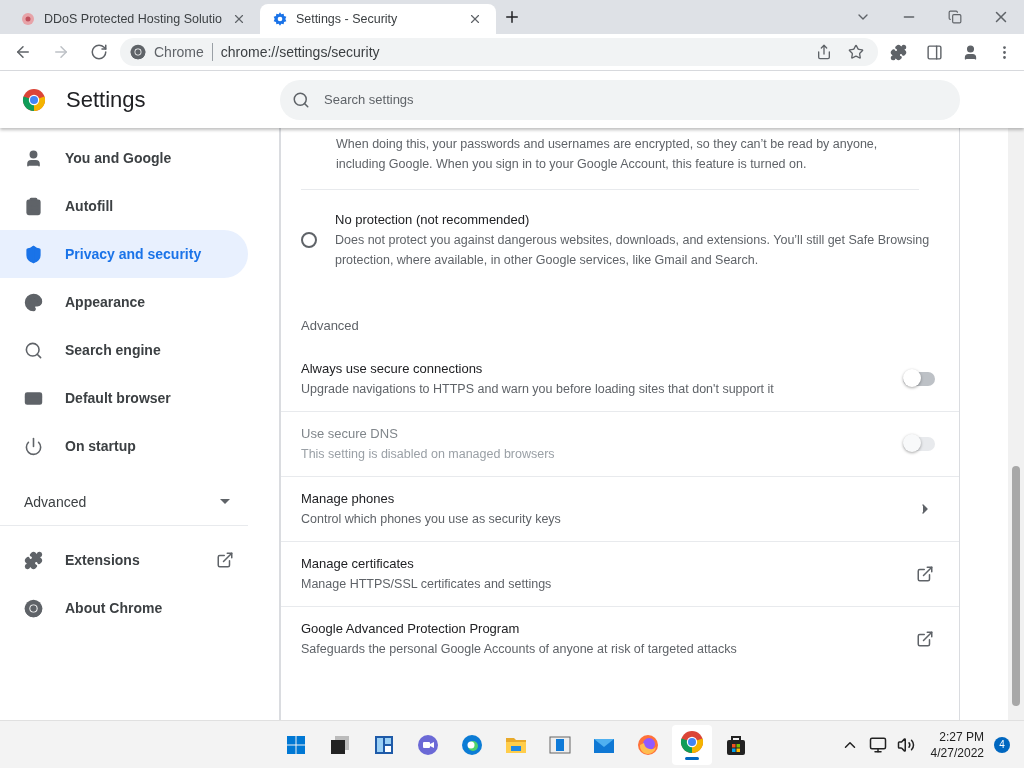 The image size is (1024, 768). What do you see at coordinates (633, 250) in the screenshot?
I see `setting-description: Does not protect you against dangerous websites, downloads, and extensions. You’ll still get Safe Browsing protection, where available, in other Google services, like Gmail and Search.` at bounding box center [633, 250].